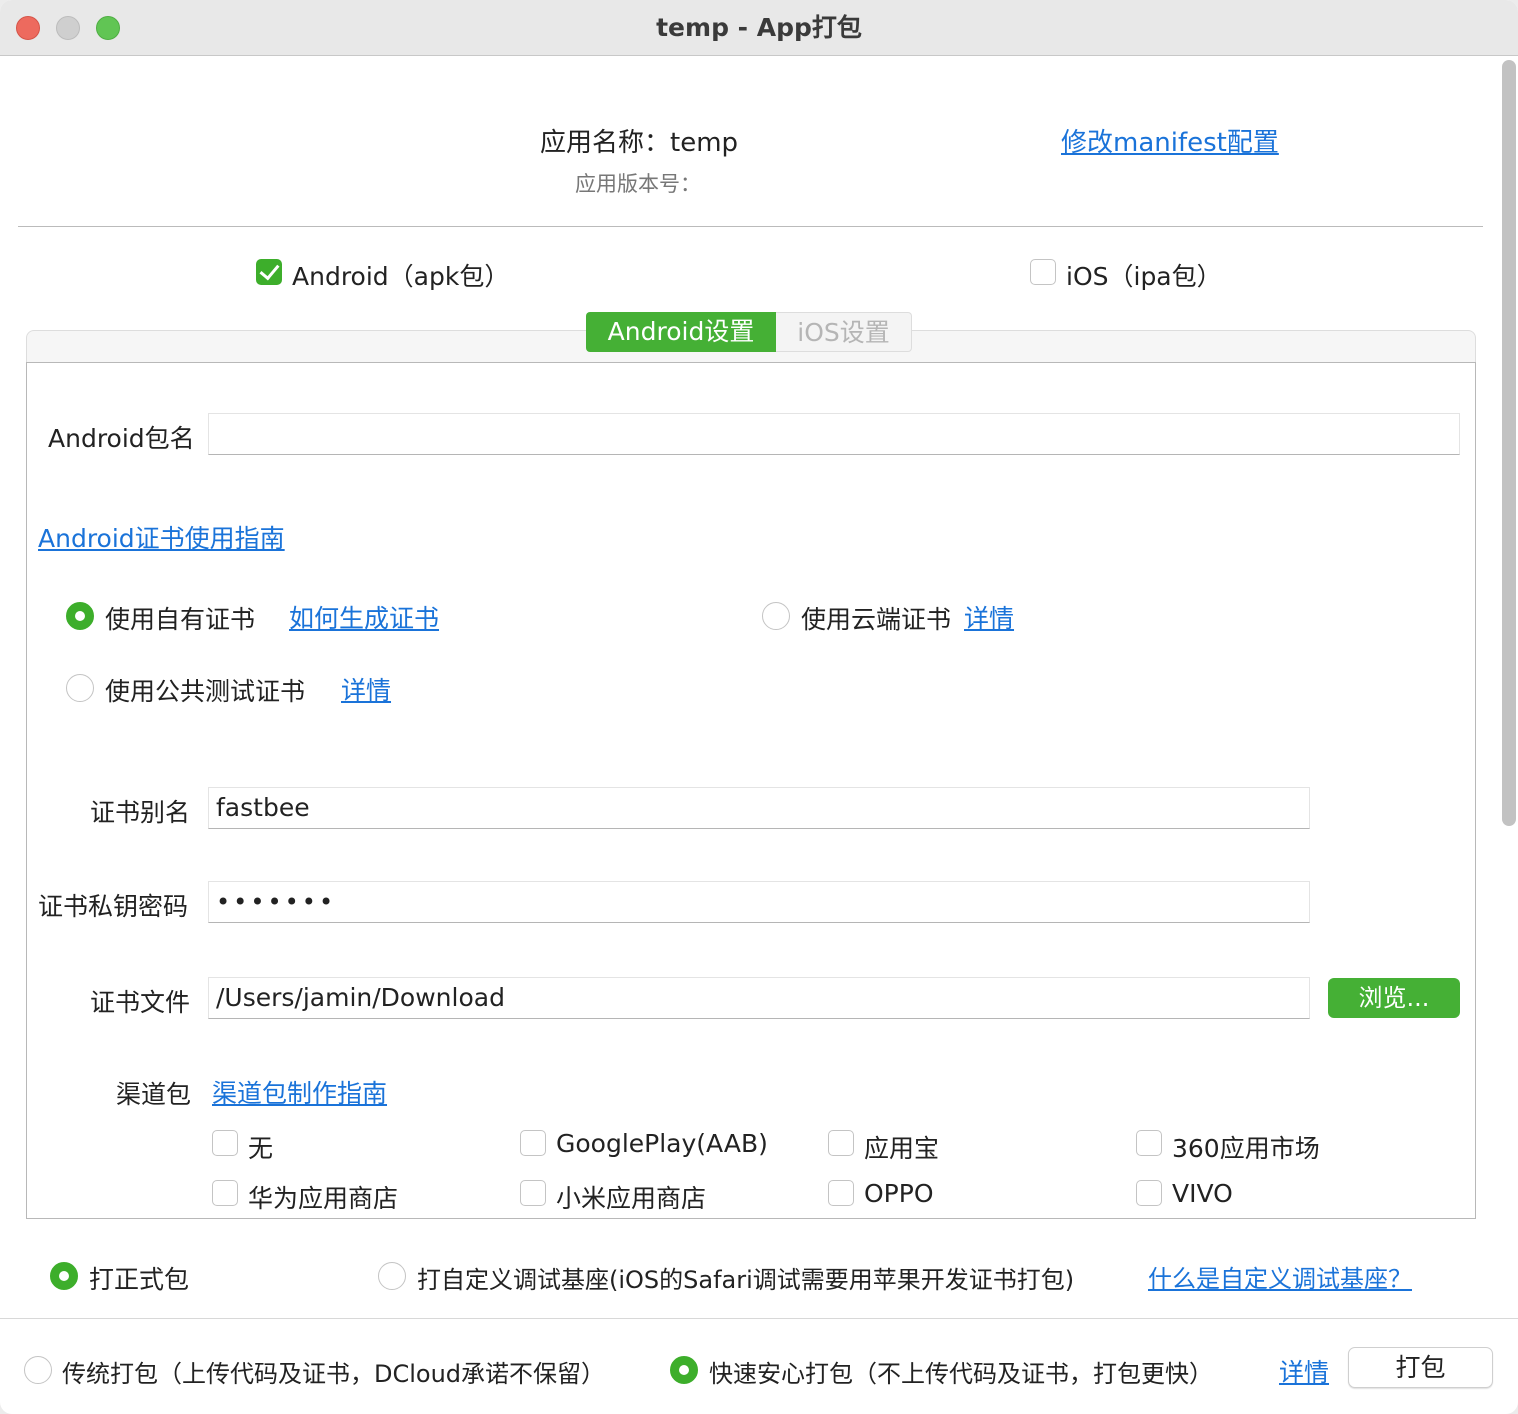 This screenshot has width=1518, height=1414. What do you see at coordinates (961, 1374) in the screenshot?
I see `fast-pack-label: 快速安心打包（不上传代码及证书，打包更快）` at bounding box center [961, 1374].